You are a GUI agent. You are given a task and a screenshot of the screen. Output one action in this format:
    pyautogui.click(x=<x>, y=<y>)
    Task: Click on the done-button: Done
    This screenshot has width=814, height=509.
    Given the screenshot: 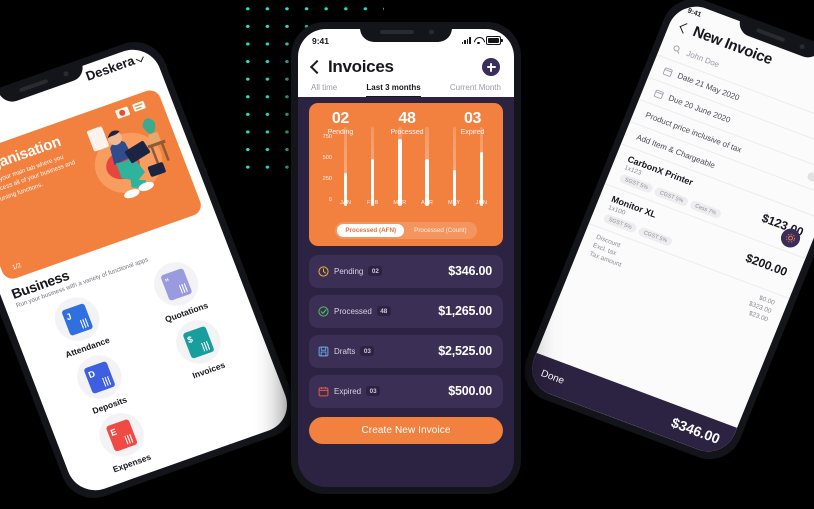 What is the action you would take?
    pyautogui.click(x=552, y=377)
    